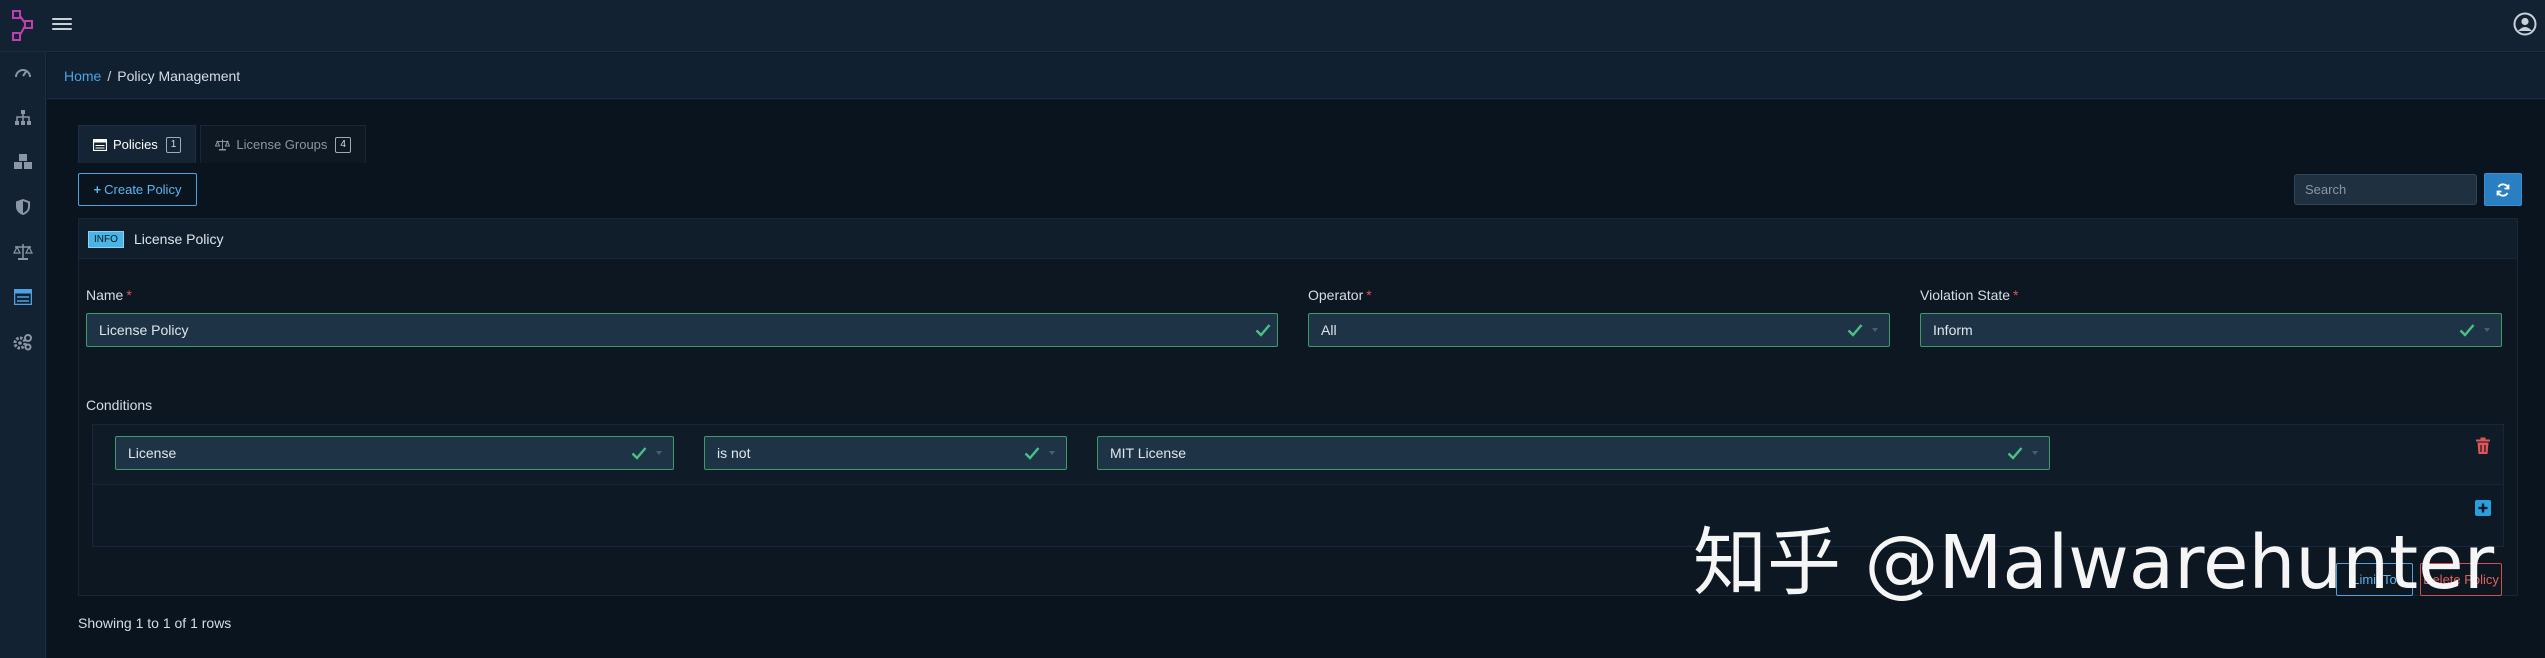 Image resolution: width=2545 pixels, height=658 pixels. I want to click on create-policy-label: Create Policy, so click(143, 189).